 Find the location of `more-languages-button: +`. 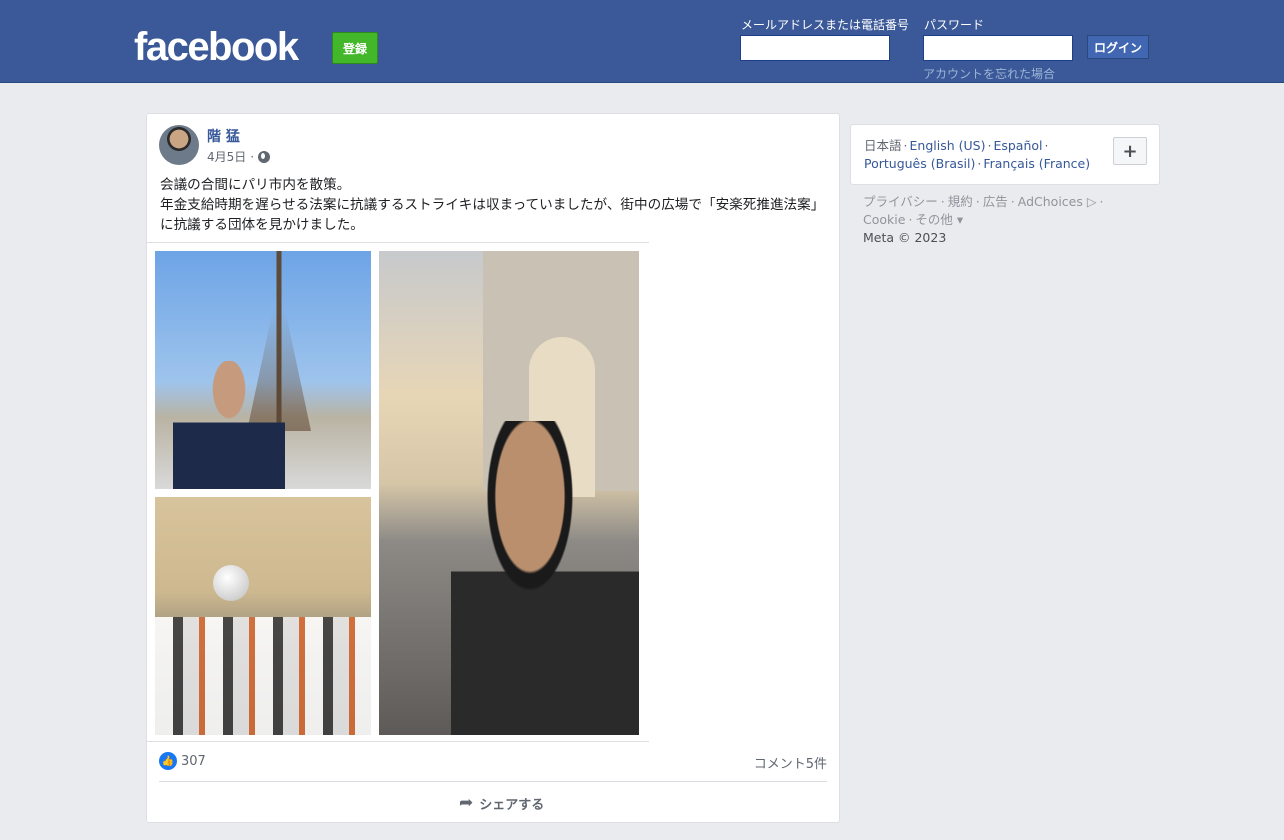

more-languages-button: + is located at coordinates (1130, 151).